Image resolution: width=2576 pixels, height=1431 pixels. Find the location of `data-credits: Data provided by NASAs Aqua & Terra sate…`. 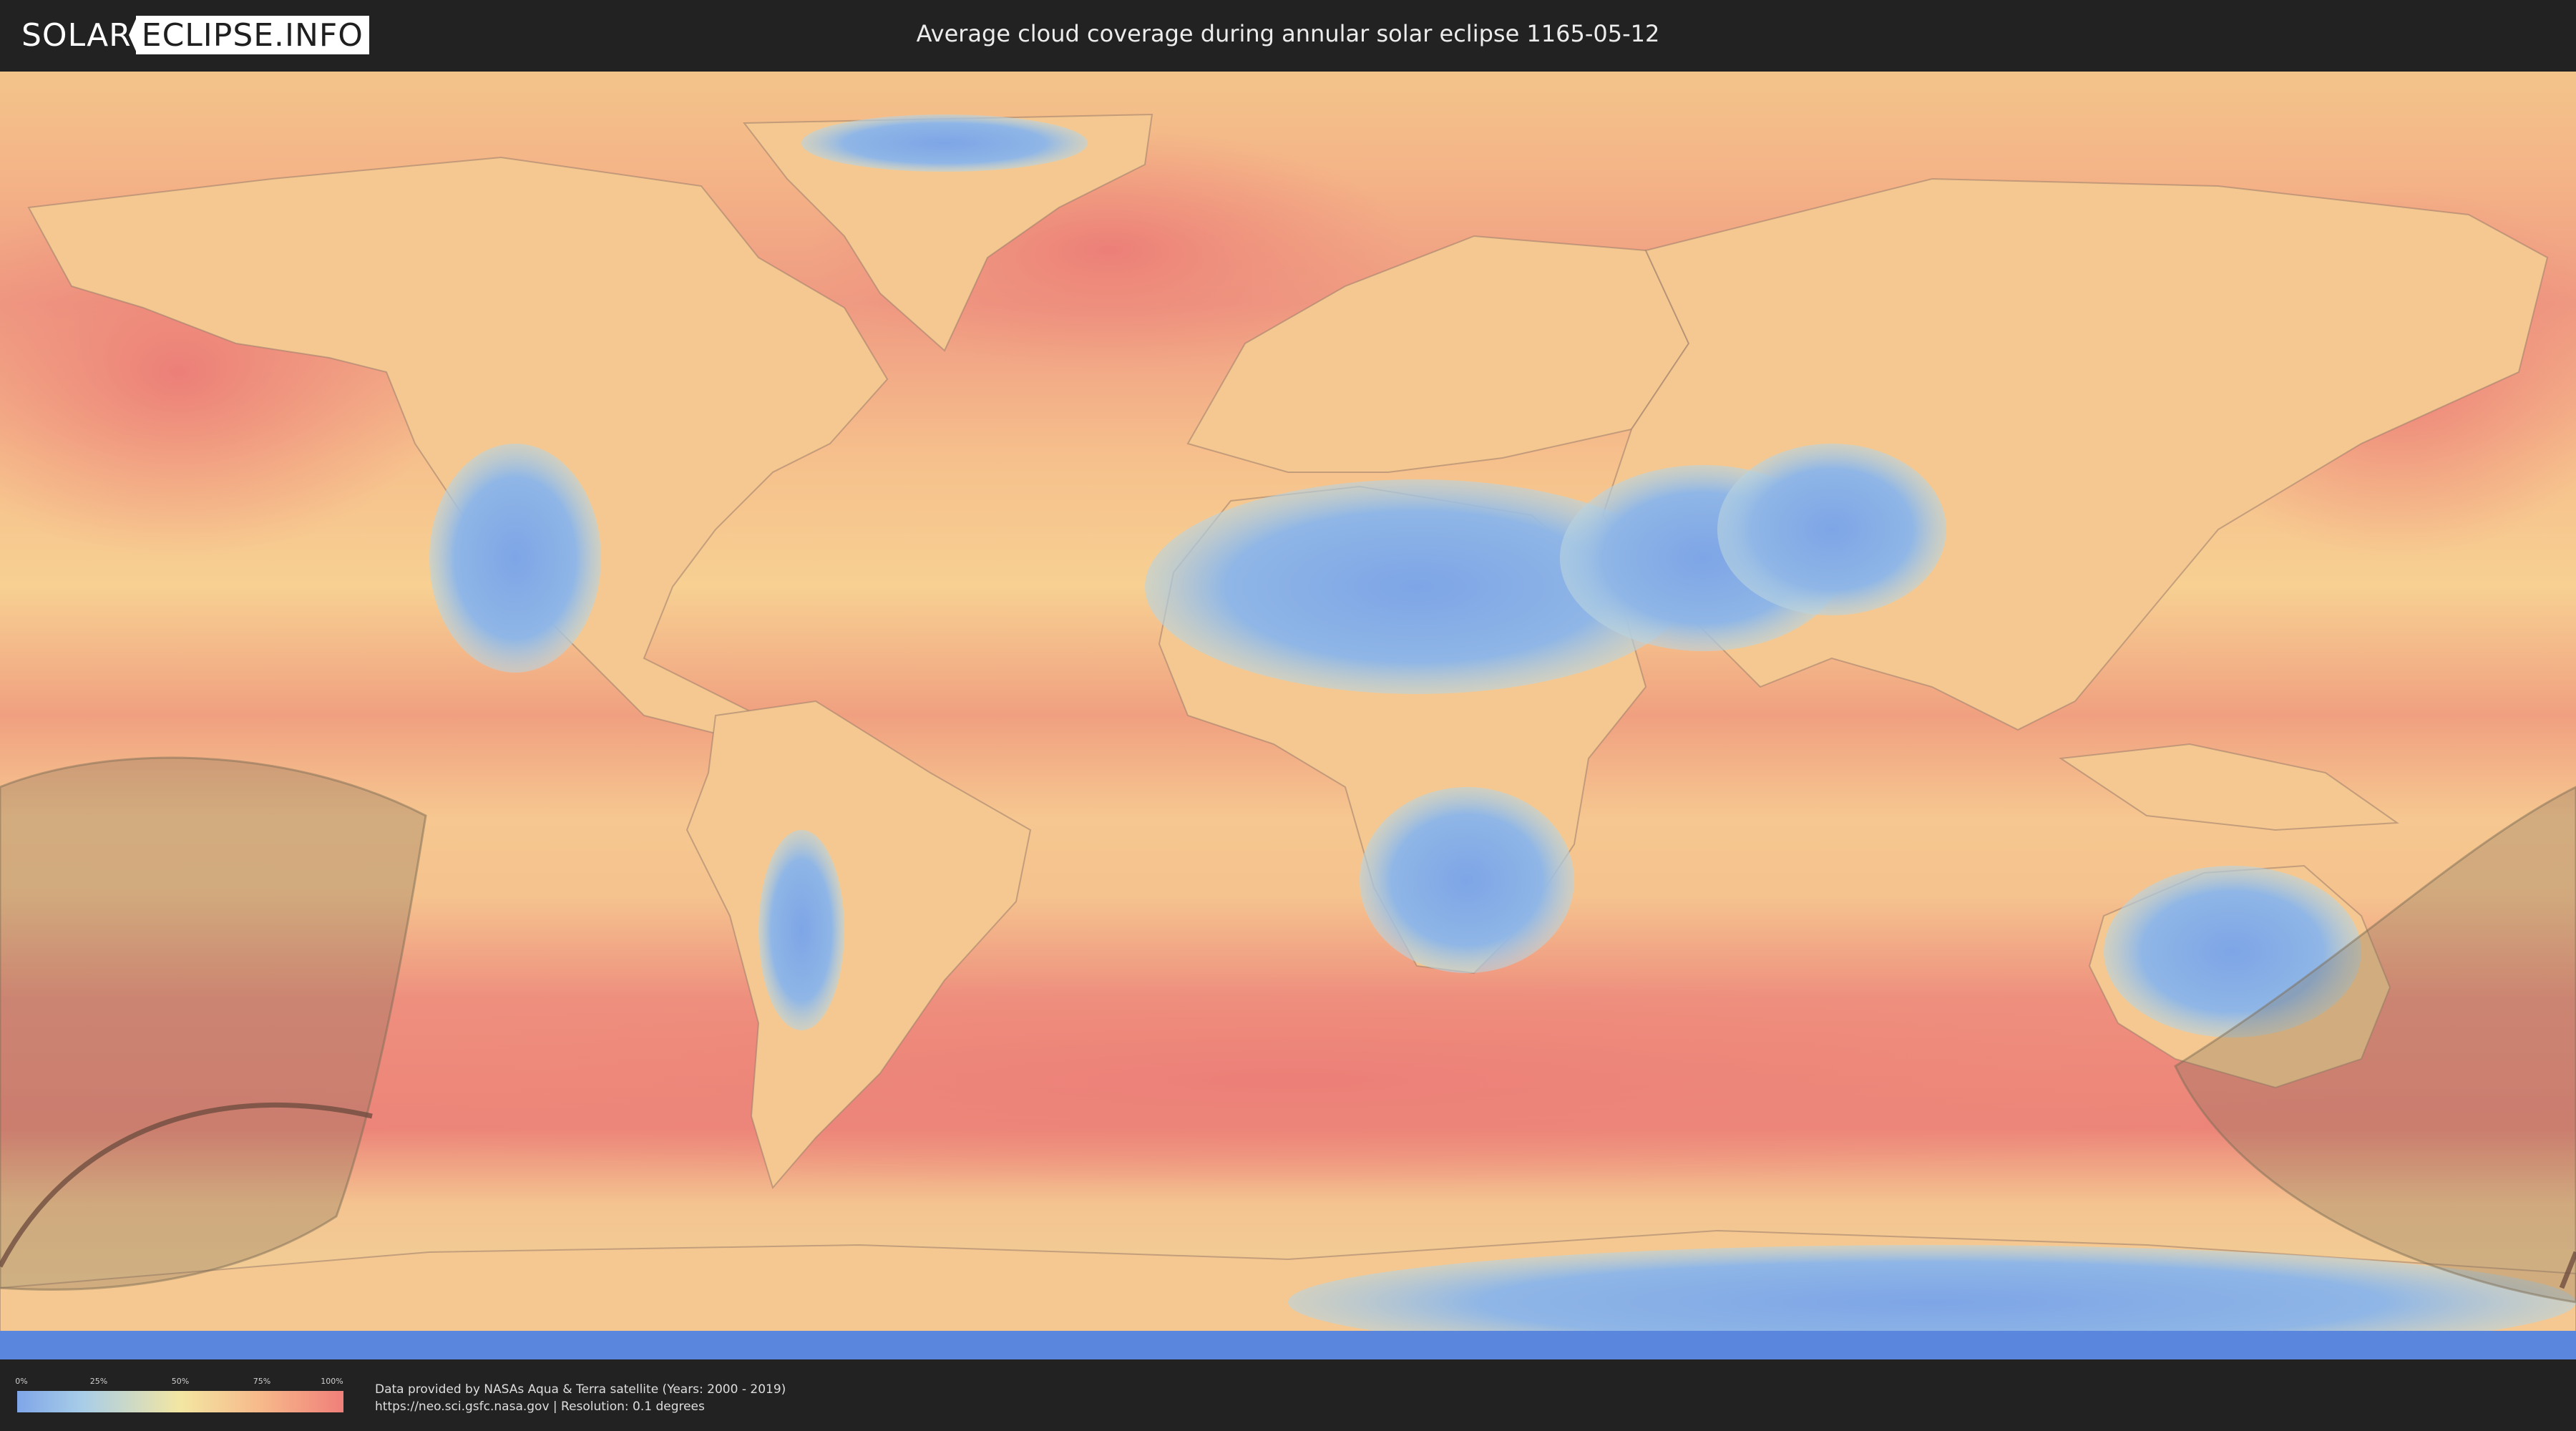

data-credits: Data provided by NASAs Aqua & Terra sate… is located at coordinates (580, 1398).